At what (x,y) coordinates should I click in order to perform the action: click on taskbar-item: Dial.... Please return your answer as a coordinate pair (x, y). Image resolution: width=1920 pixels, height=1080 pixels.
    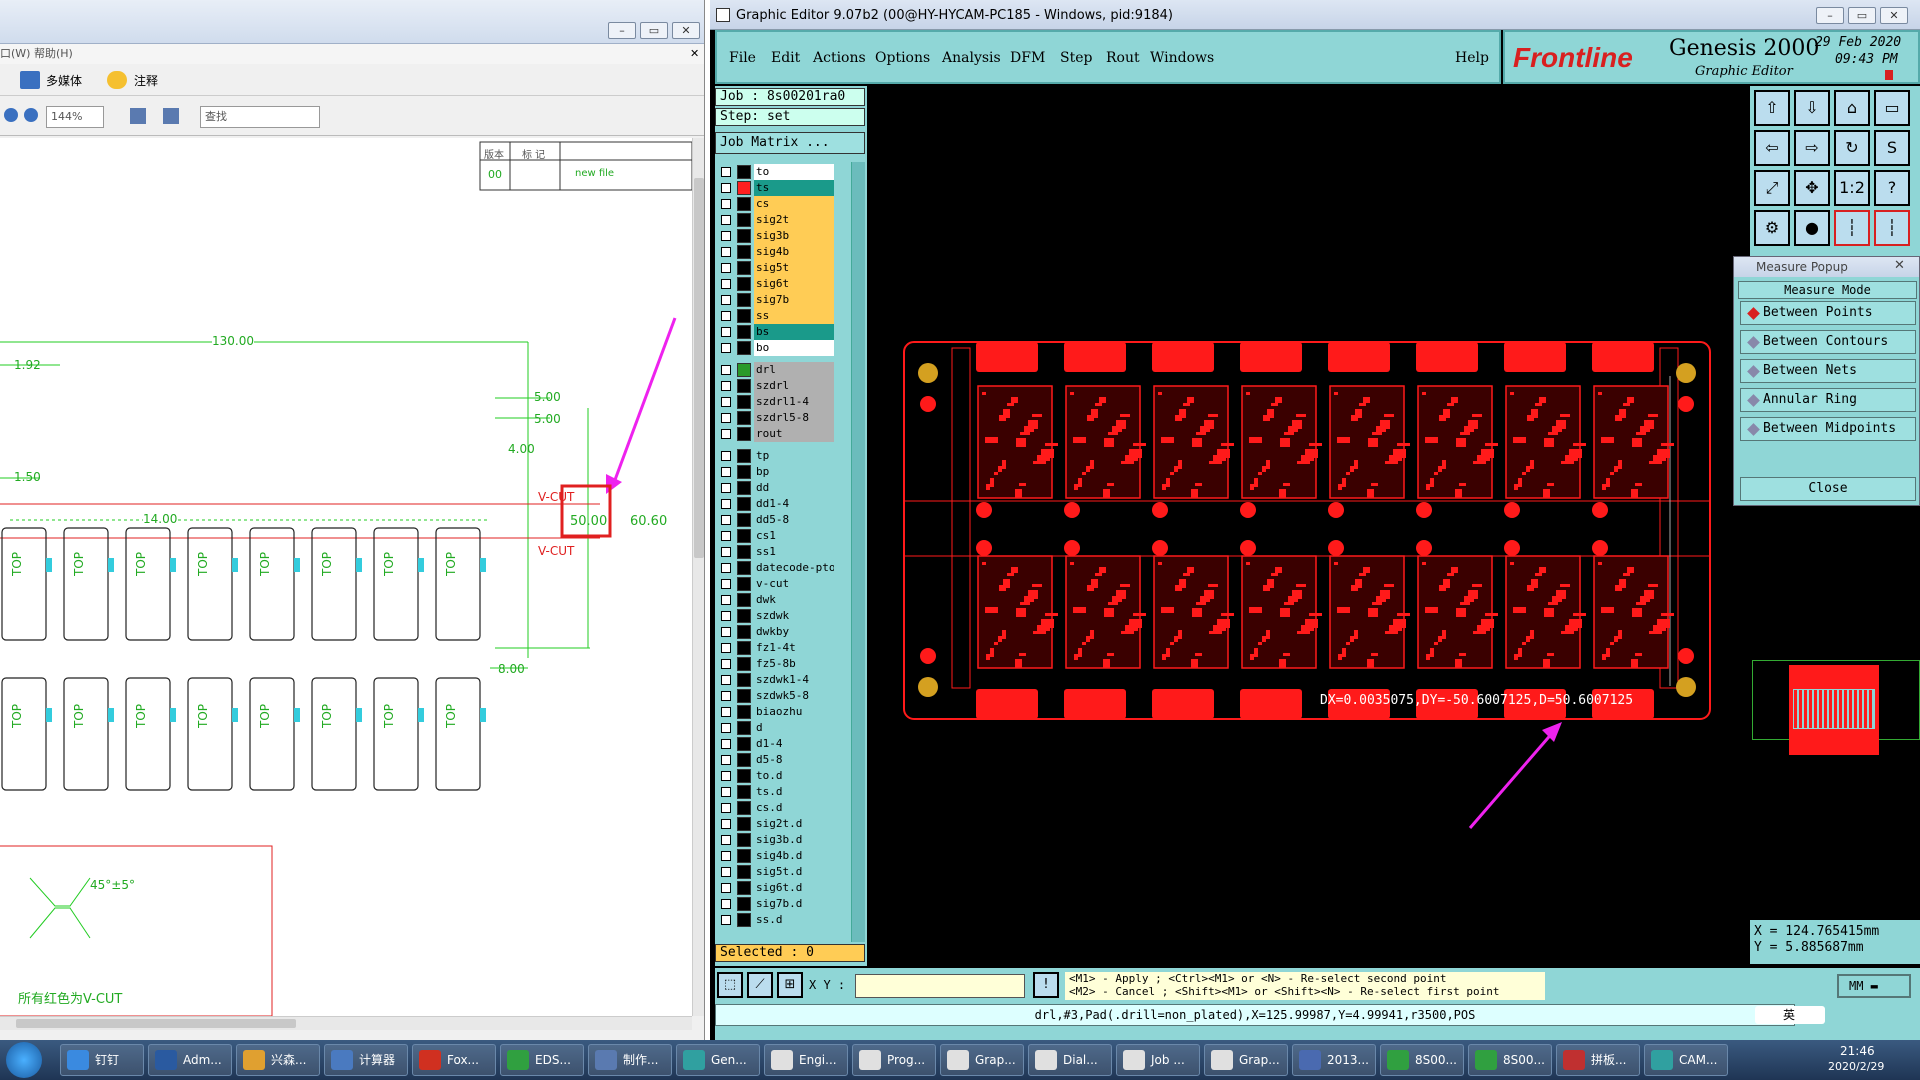
    Looking at the image, I should click on (1070, 1060).